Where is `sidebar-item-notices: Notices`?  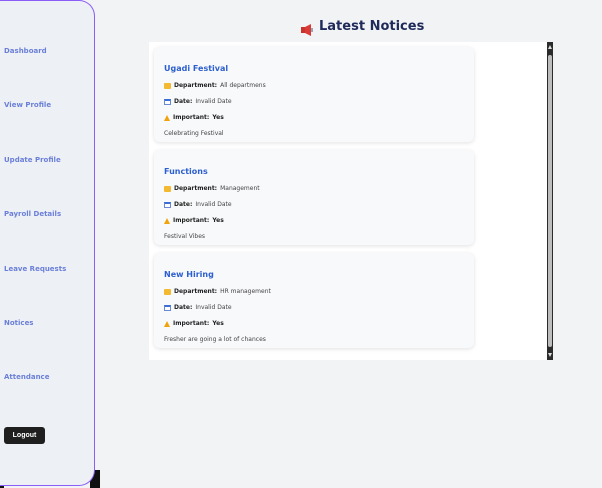 sidebar-item-notices: Notices is located at coordinates (18, 323).